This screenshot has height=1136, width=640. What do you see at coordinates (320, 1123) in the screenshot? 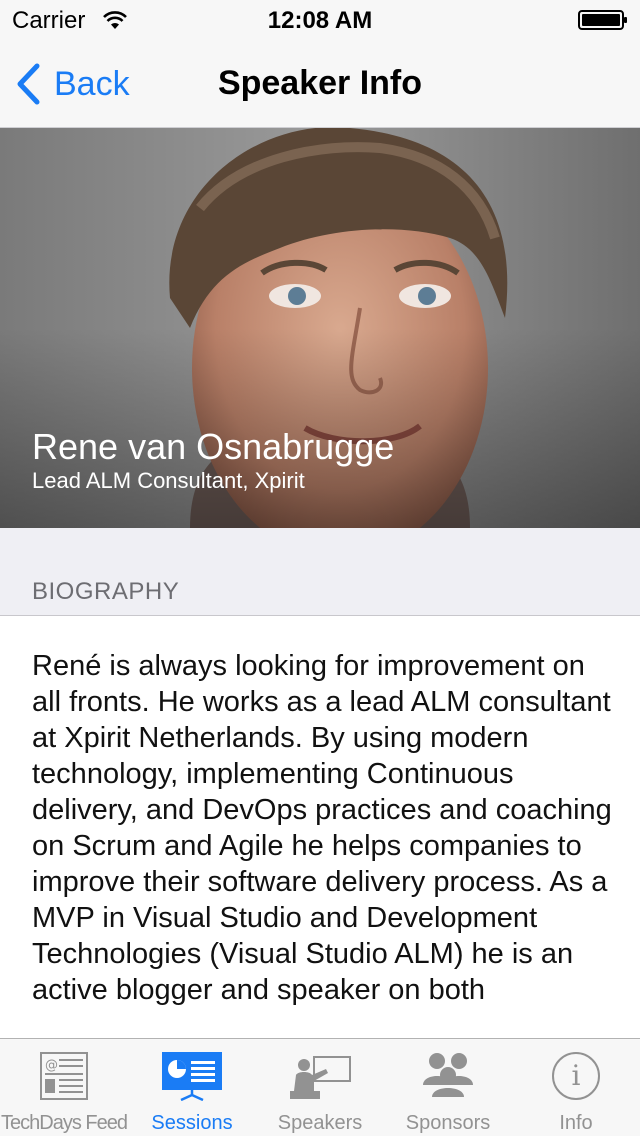
I see `tab-label: Speakers` at bounding box center [320, 1123].